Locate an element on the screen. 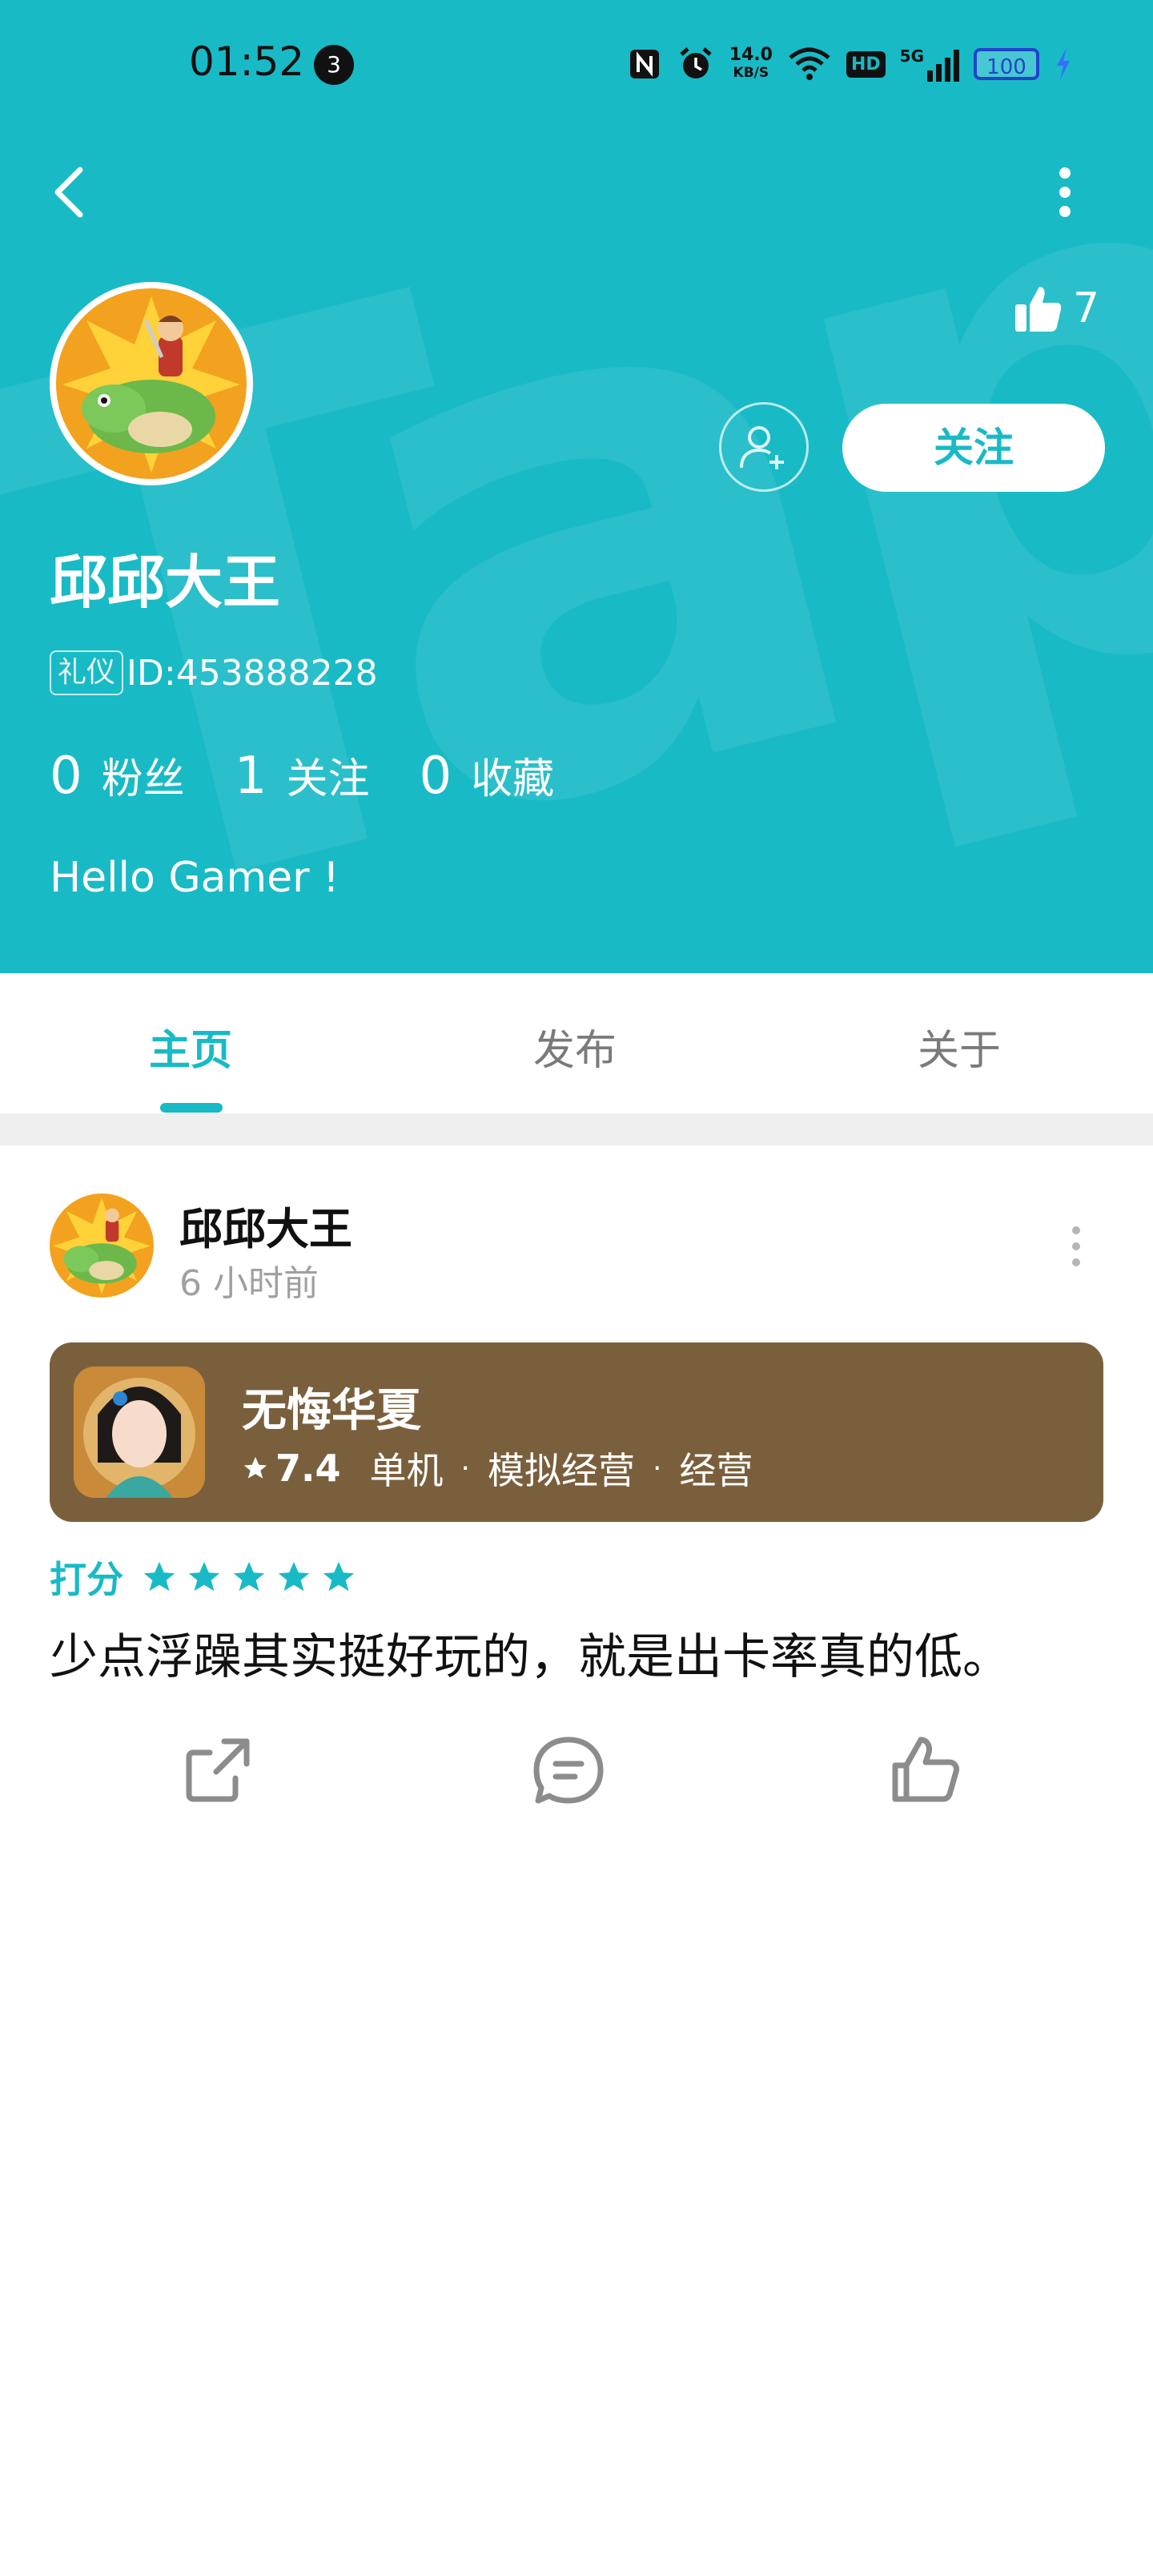 Image resolution: width=1153 pixels, height=2576 pixels. profile-bio: Hello Gamer ! is located at coordinates (195, 878).